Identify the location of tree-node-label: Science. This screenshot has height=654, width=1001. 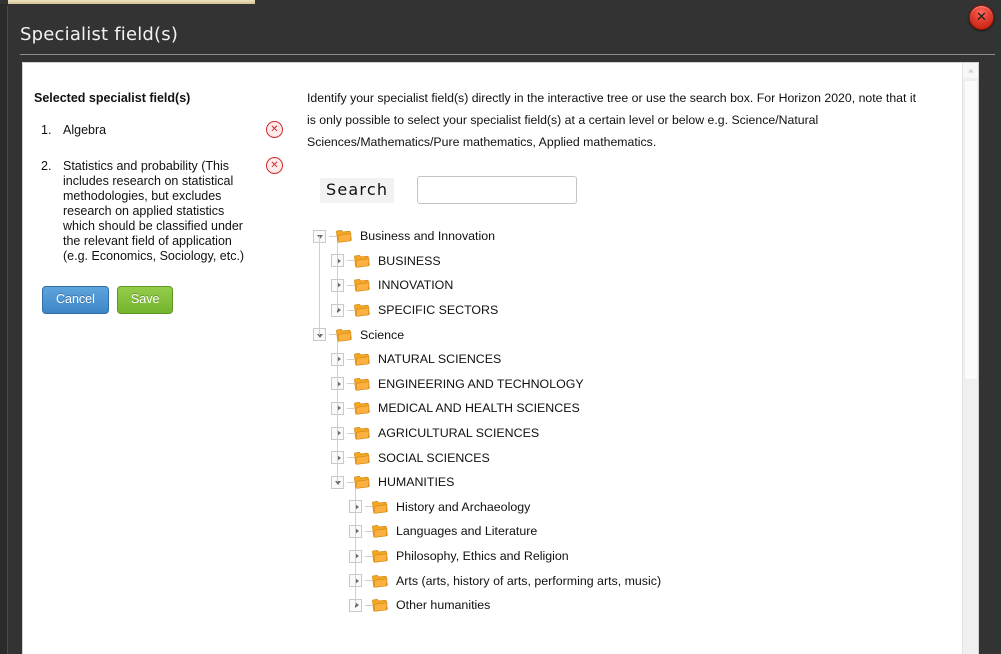
(382, 335).